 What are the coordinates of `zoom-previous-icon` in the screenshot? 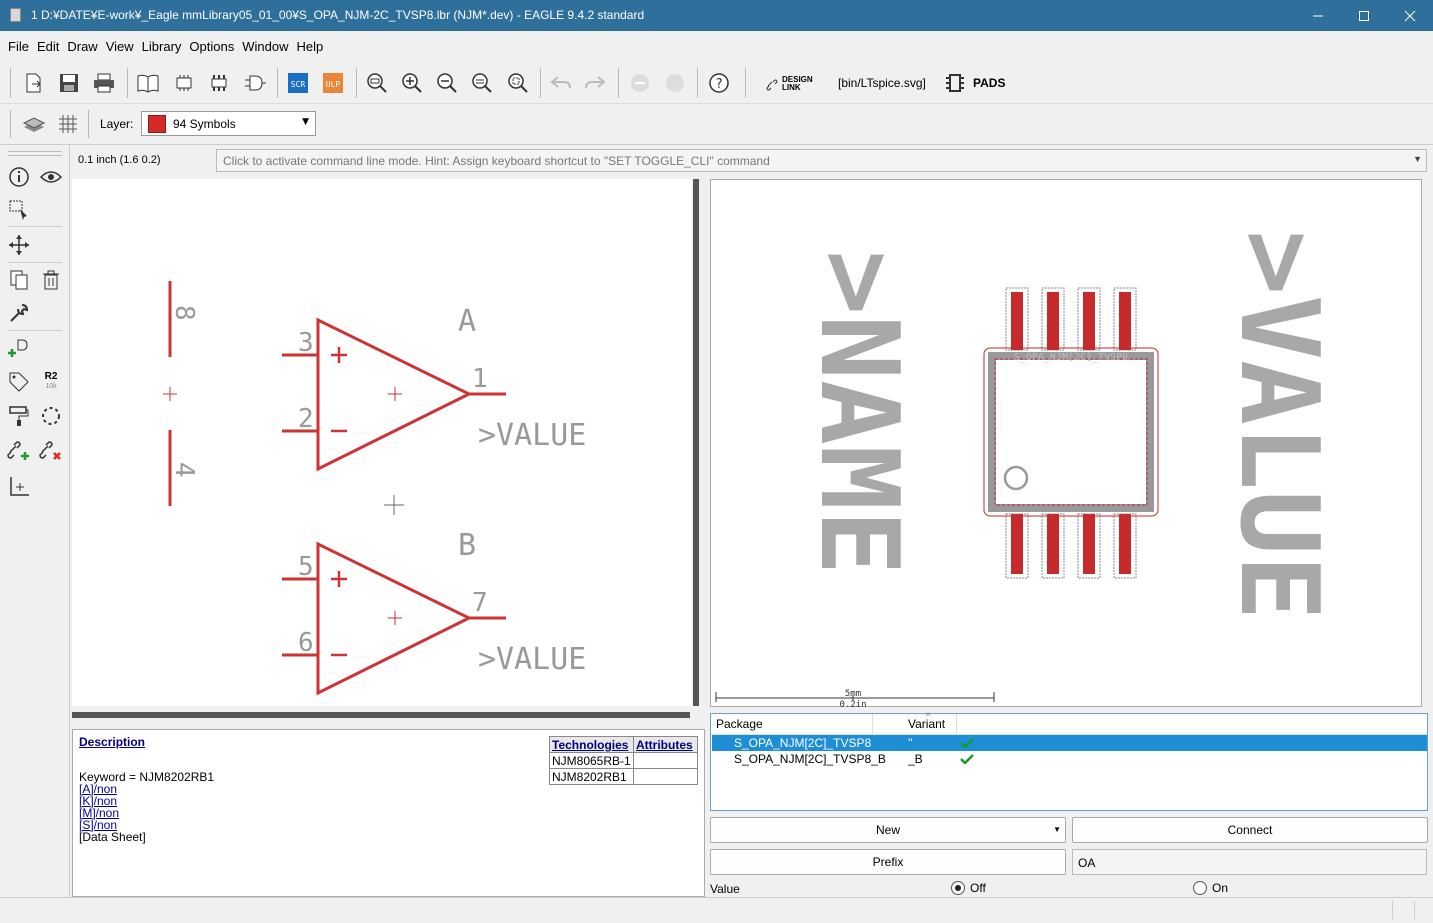 It's located at (482, 83).